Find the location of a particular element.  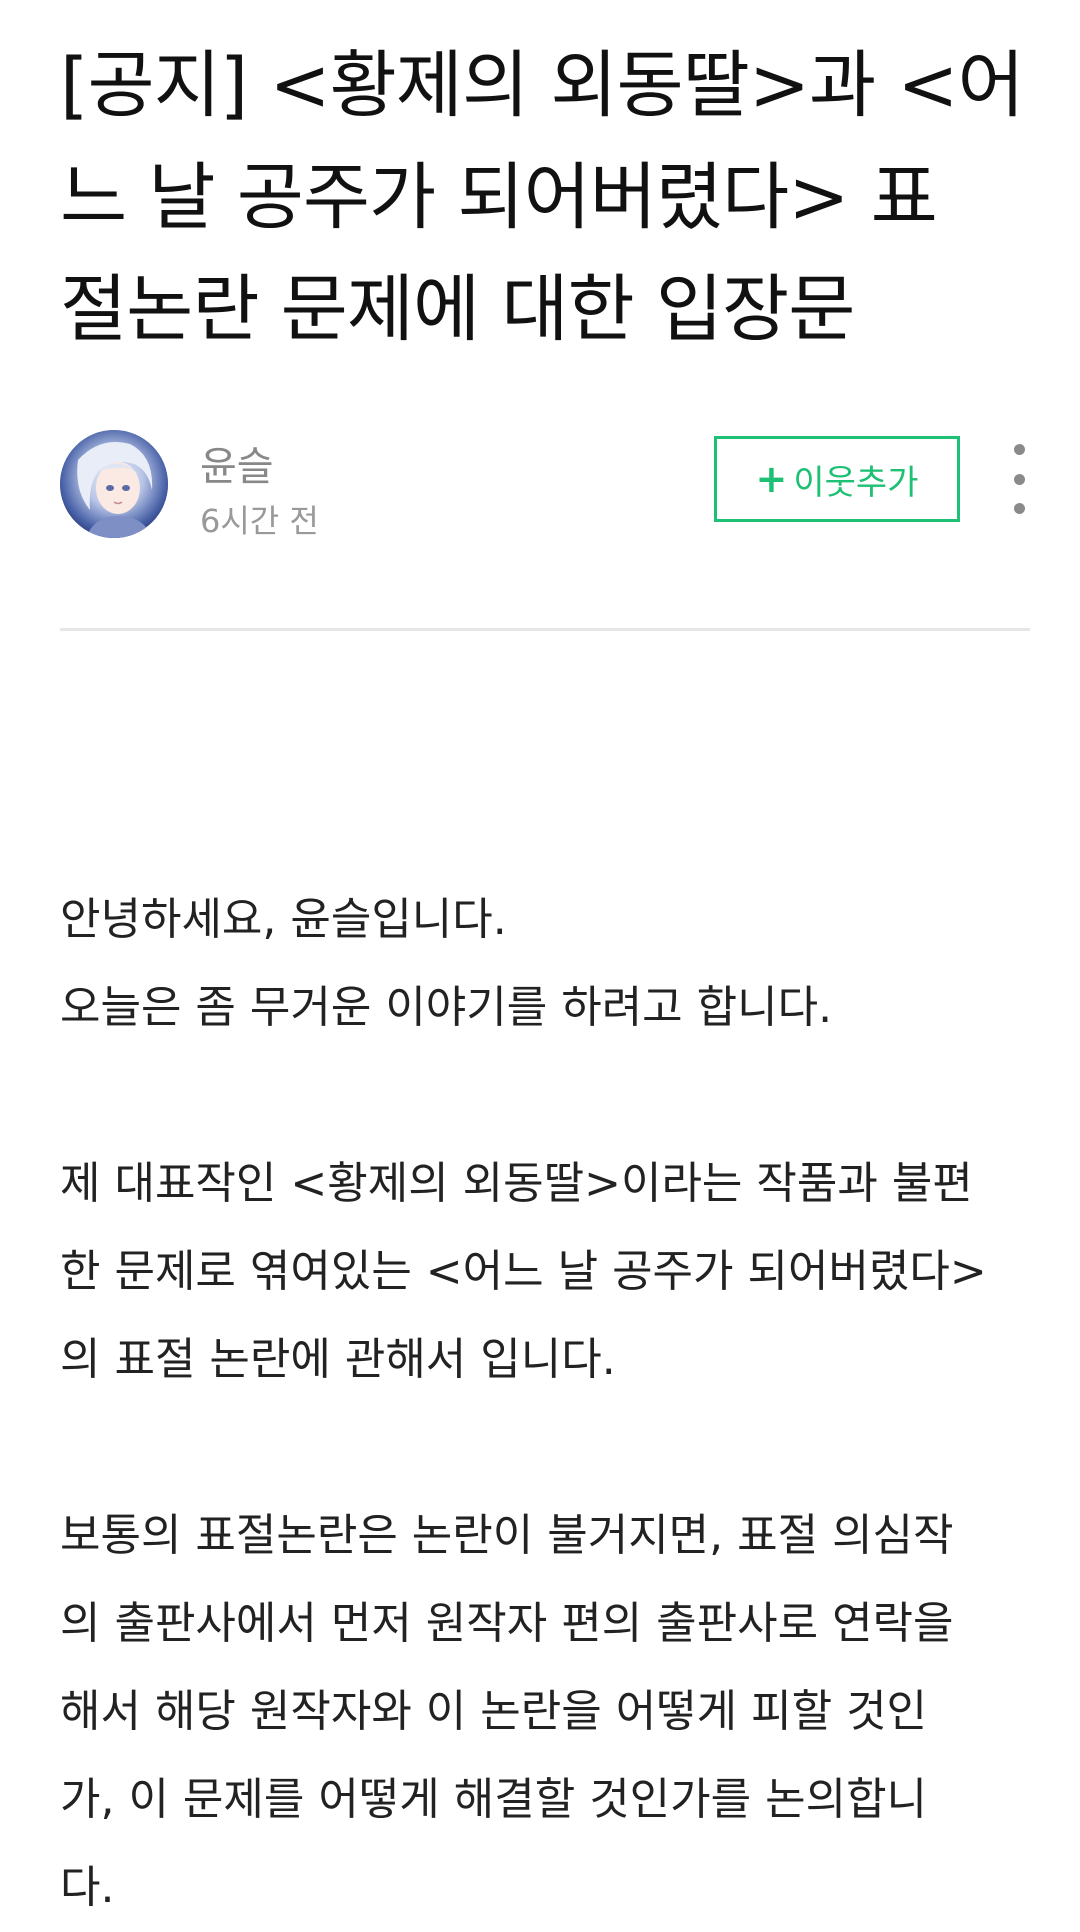

post-time: 6시간 전 is located at coordinates (259, 521).